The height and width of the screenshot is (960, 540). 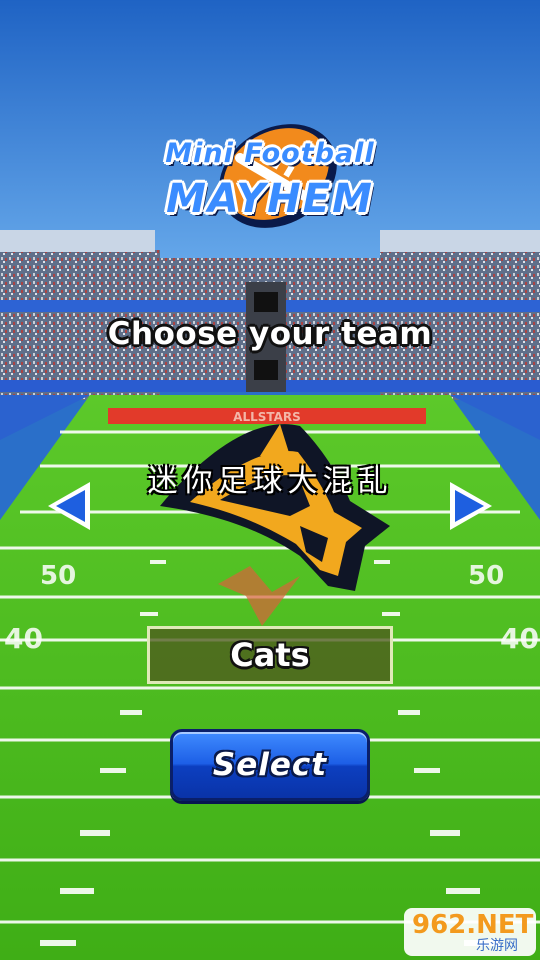 I want to click on right-arrow-icon, so click(x=471, y=506).